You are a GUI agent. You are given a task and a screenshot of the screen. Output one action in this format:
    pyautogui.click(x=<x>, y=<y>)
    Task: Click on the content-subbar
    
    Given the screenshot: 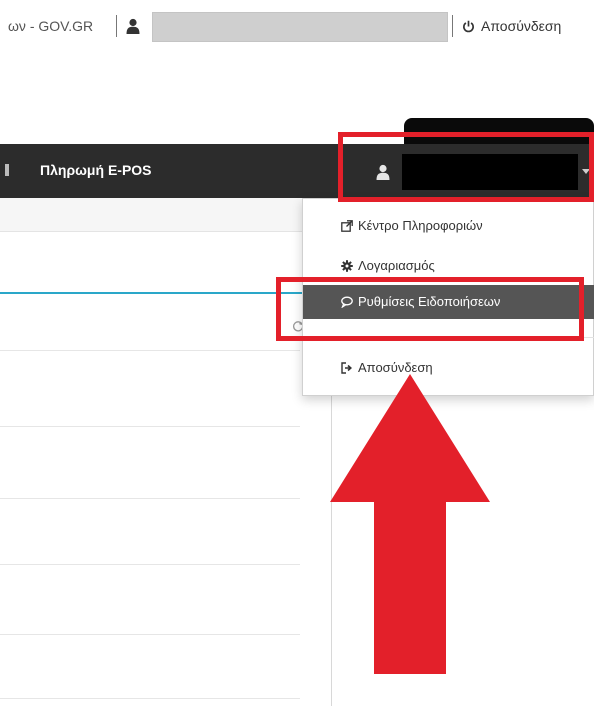 What is the action you would take?
    pyautogui.click(x=166, y=215)
    